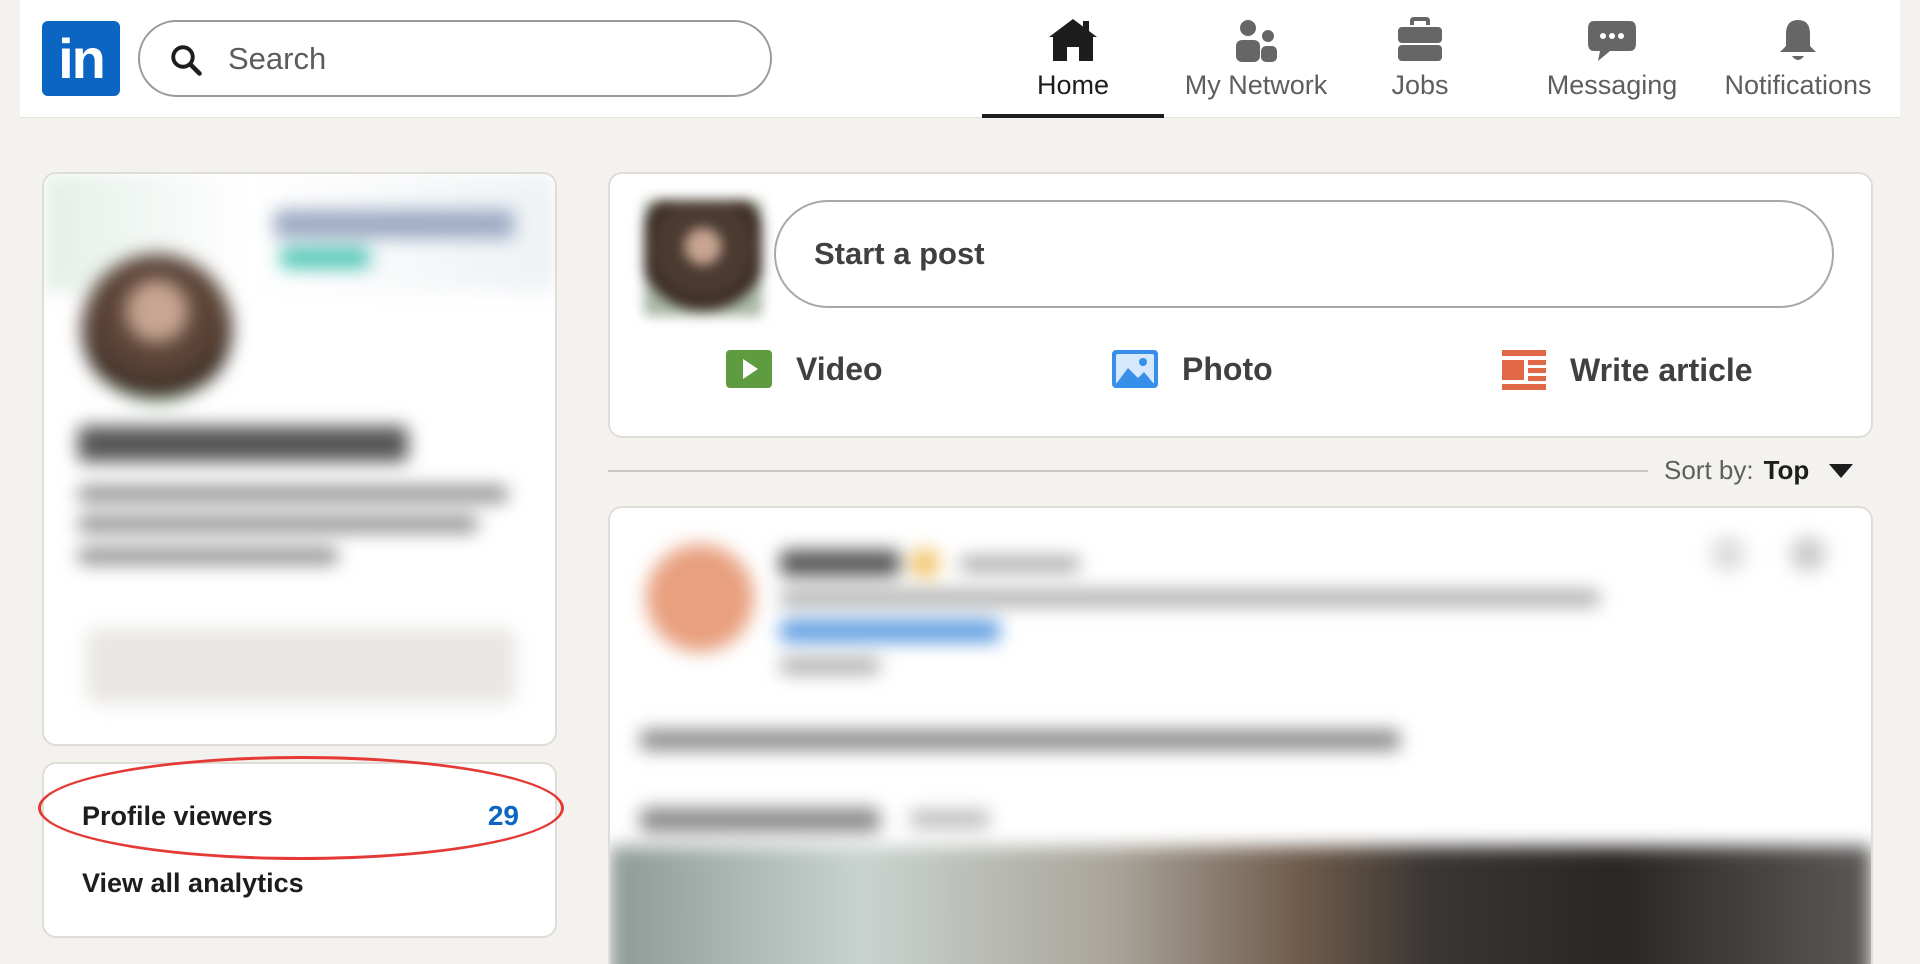  I want to click on view-all-analytics-link: View all analytics, so click(193, 883).